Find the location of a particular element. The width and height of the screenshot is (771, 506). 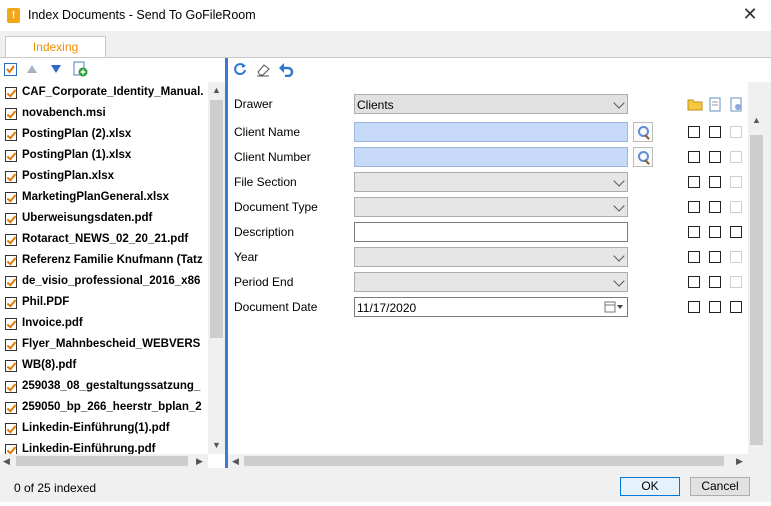

file-name: Linkedin-Einführung(1).pdf is located at coordinates (96, 428).